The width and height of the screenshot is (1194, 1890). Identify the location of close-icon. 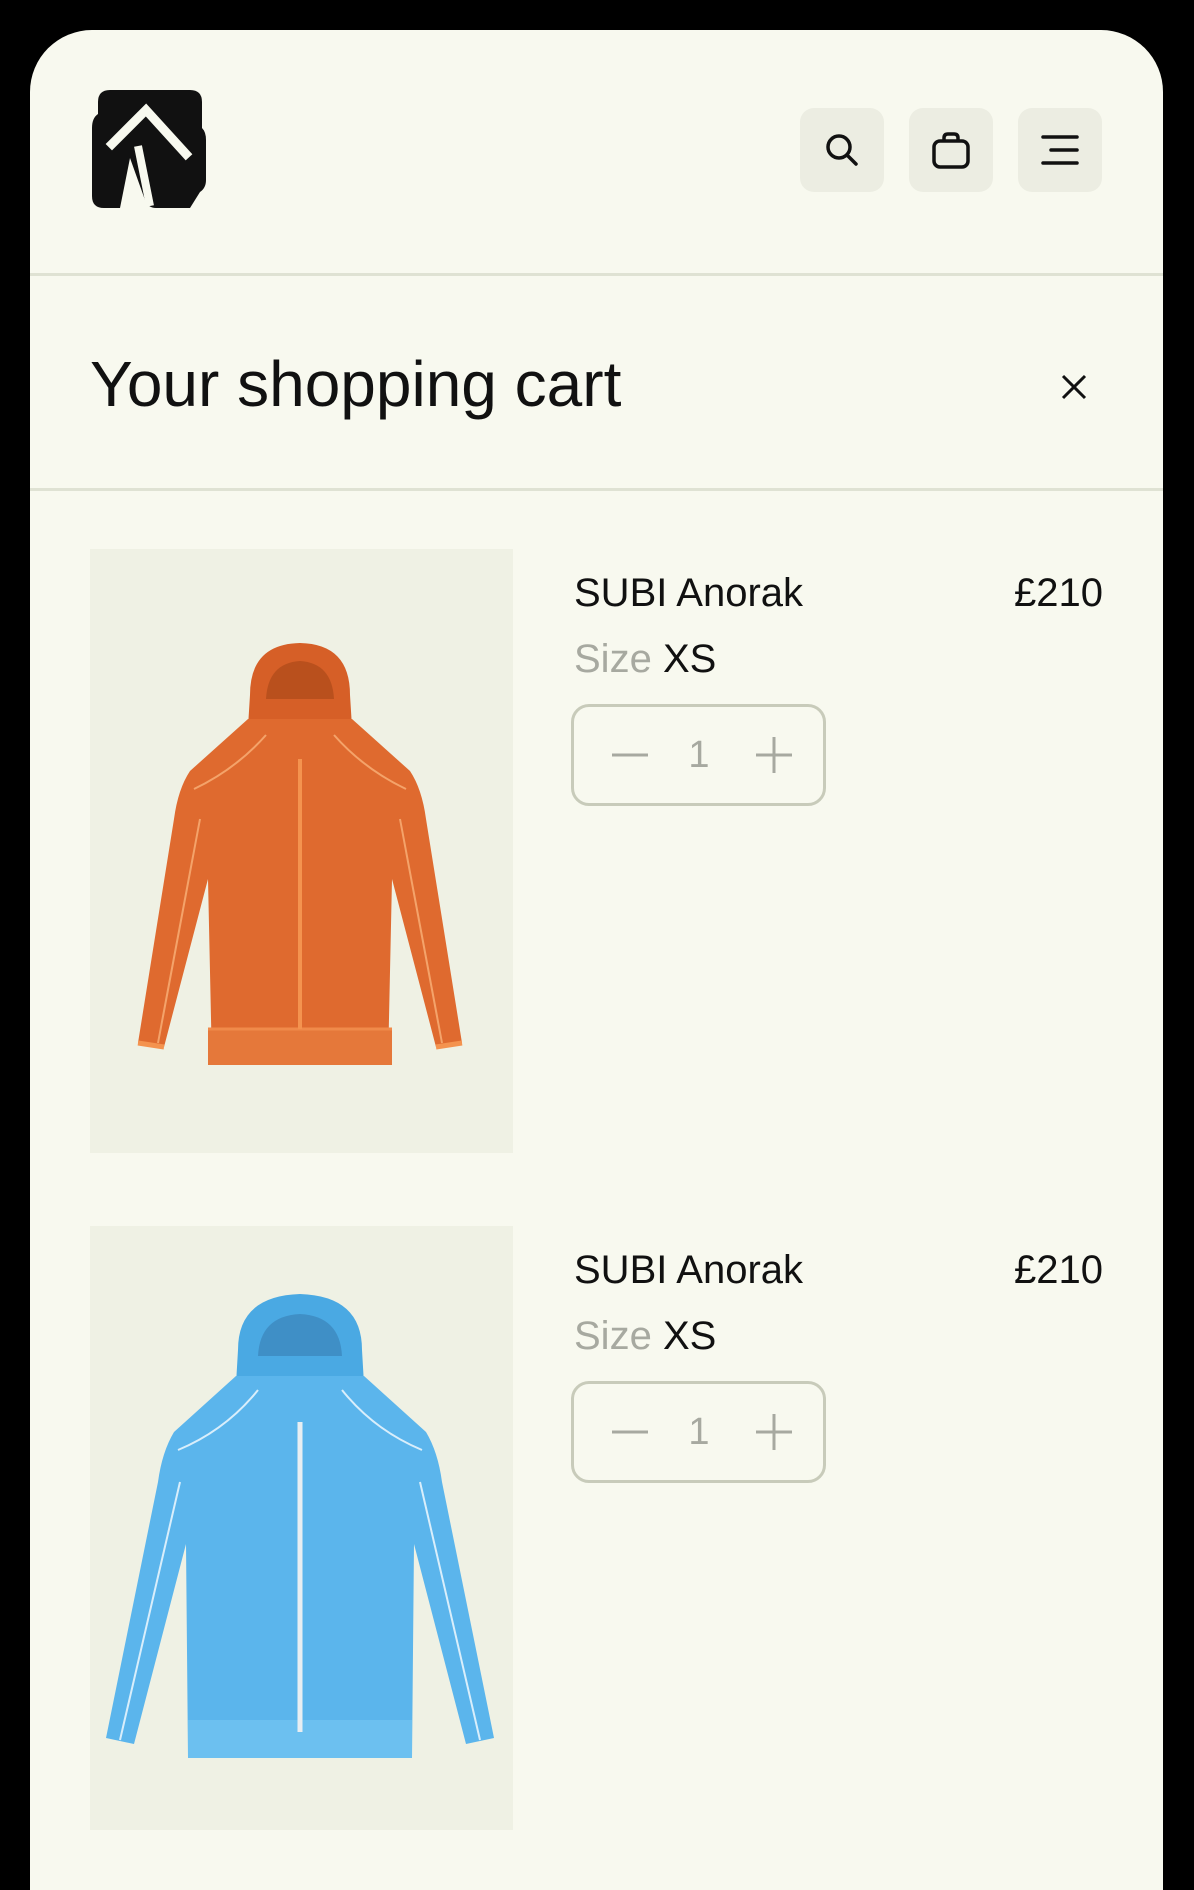
(1074, 387).